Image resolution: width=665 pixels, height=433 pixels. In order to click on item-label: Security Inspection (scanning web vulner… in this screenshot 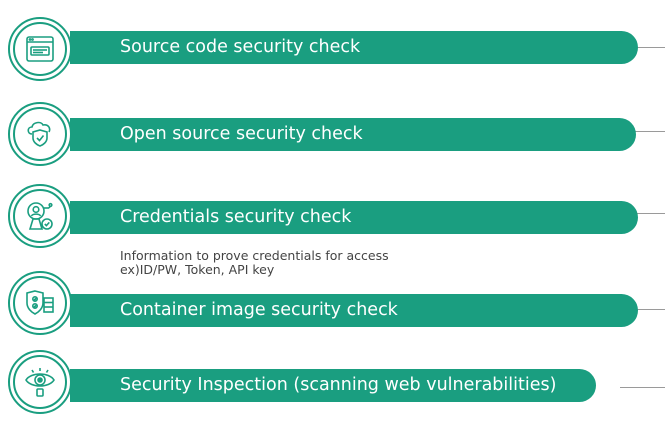, I will do `click(338, 385)`.